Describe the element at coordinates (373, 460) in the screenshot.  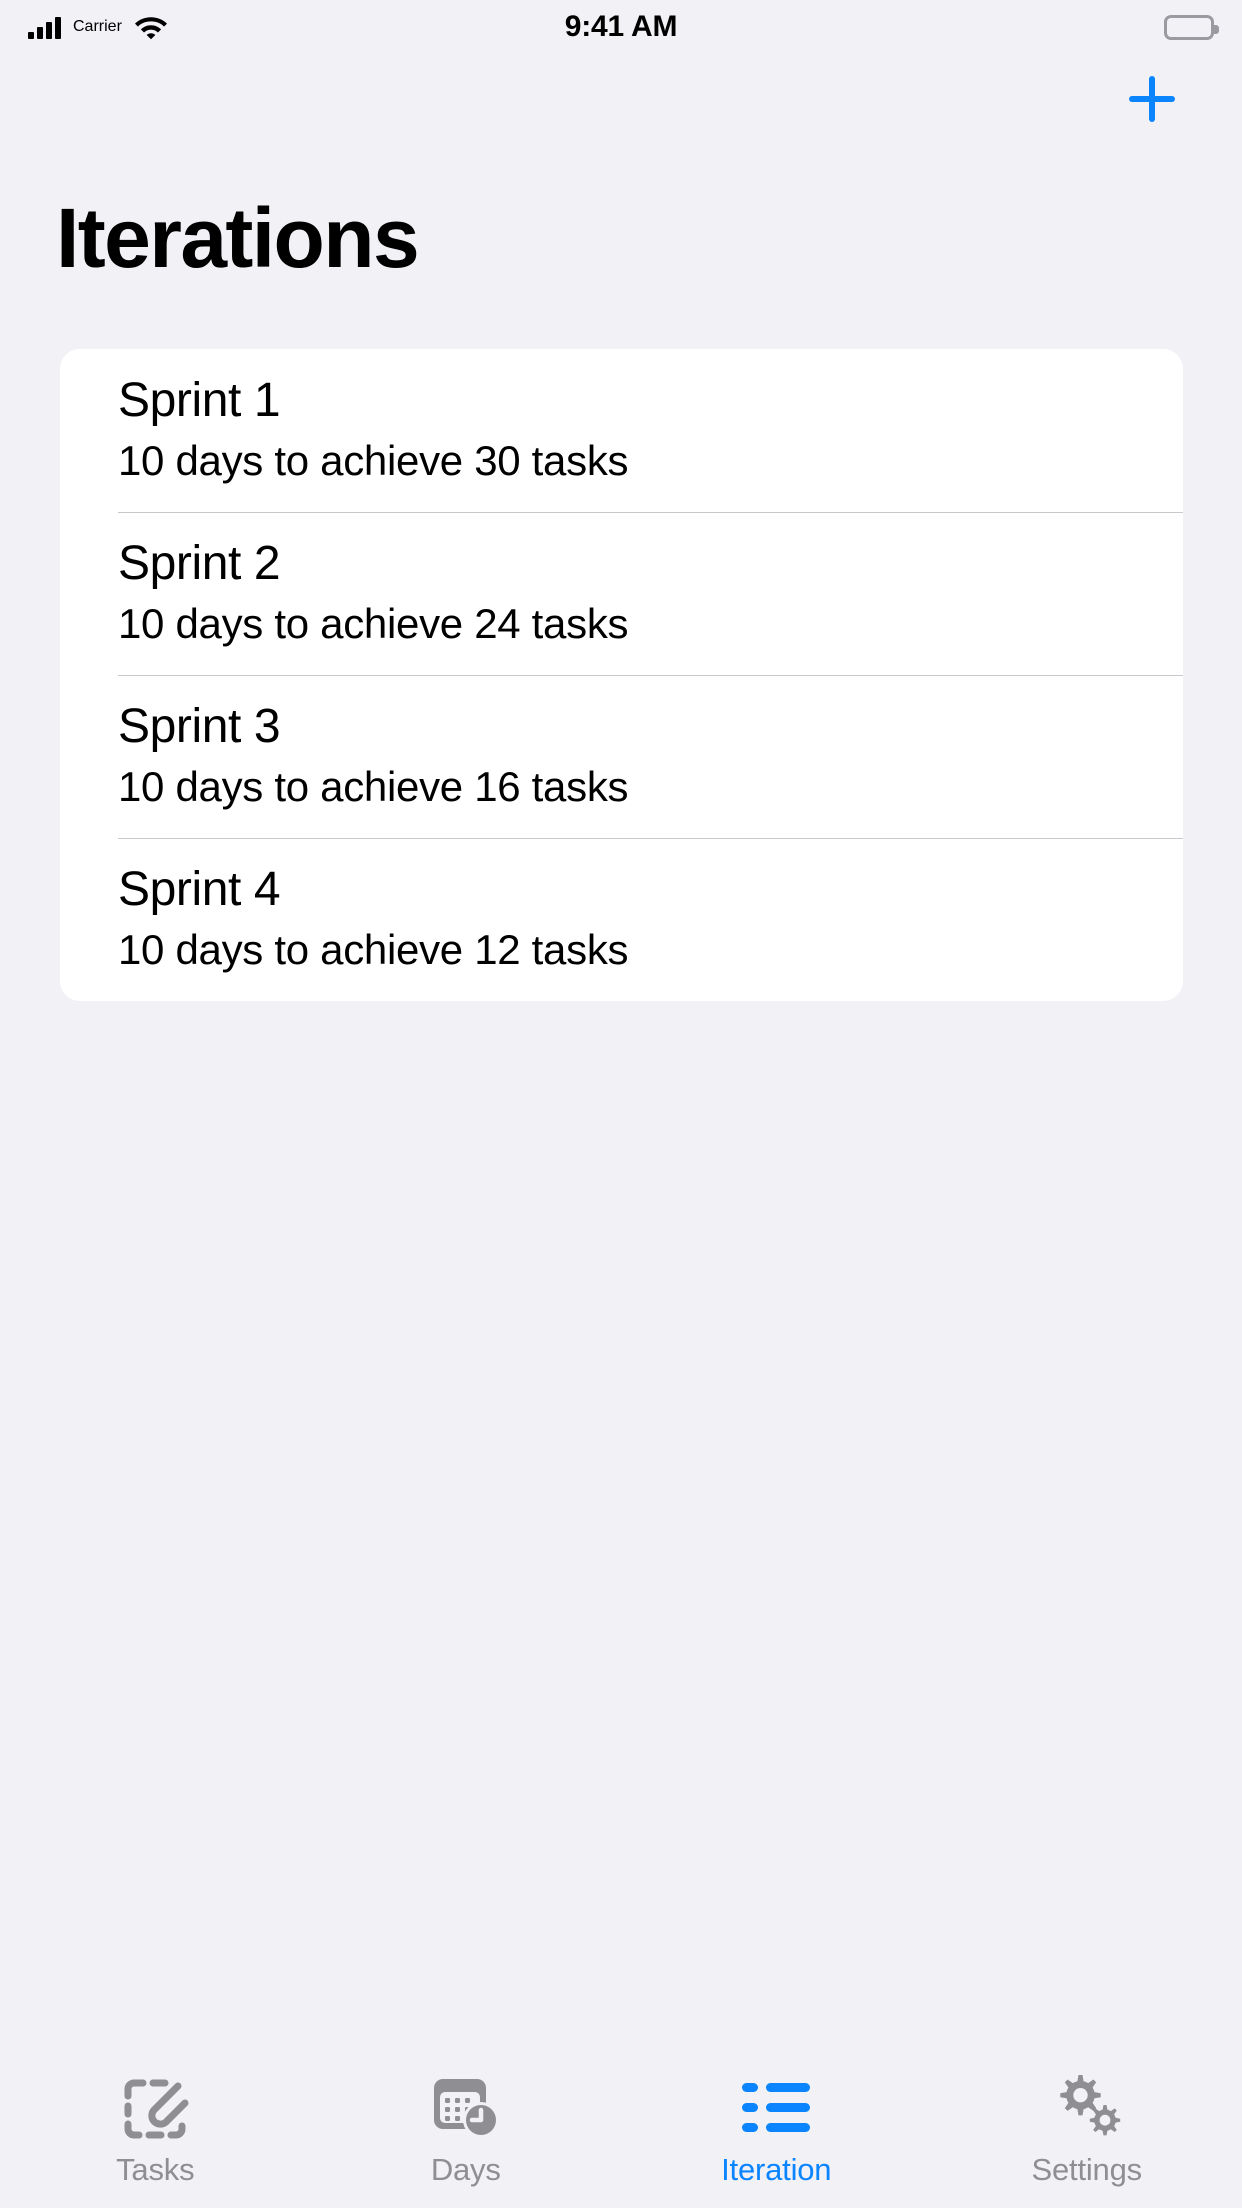
I see `list-item-subtitle: 10 days to achieve 30 tasks` at that location.